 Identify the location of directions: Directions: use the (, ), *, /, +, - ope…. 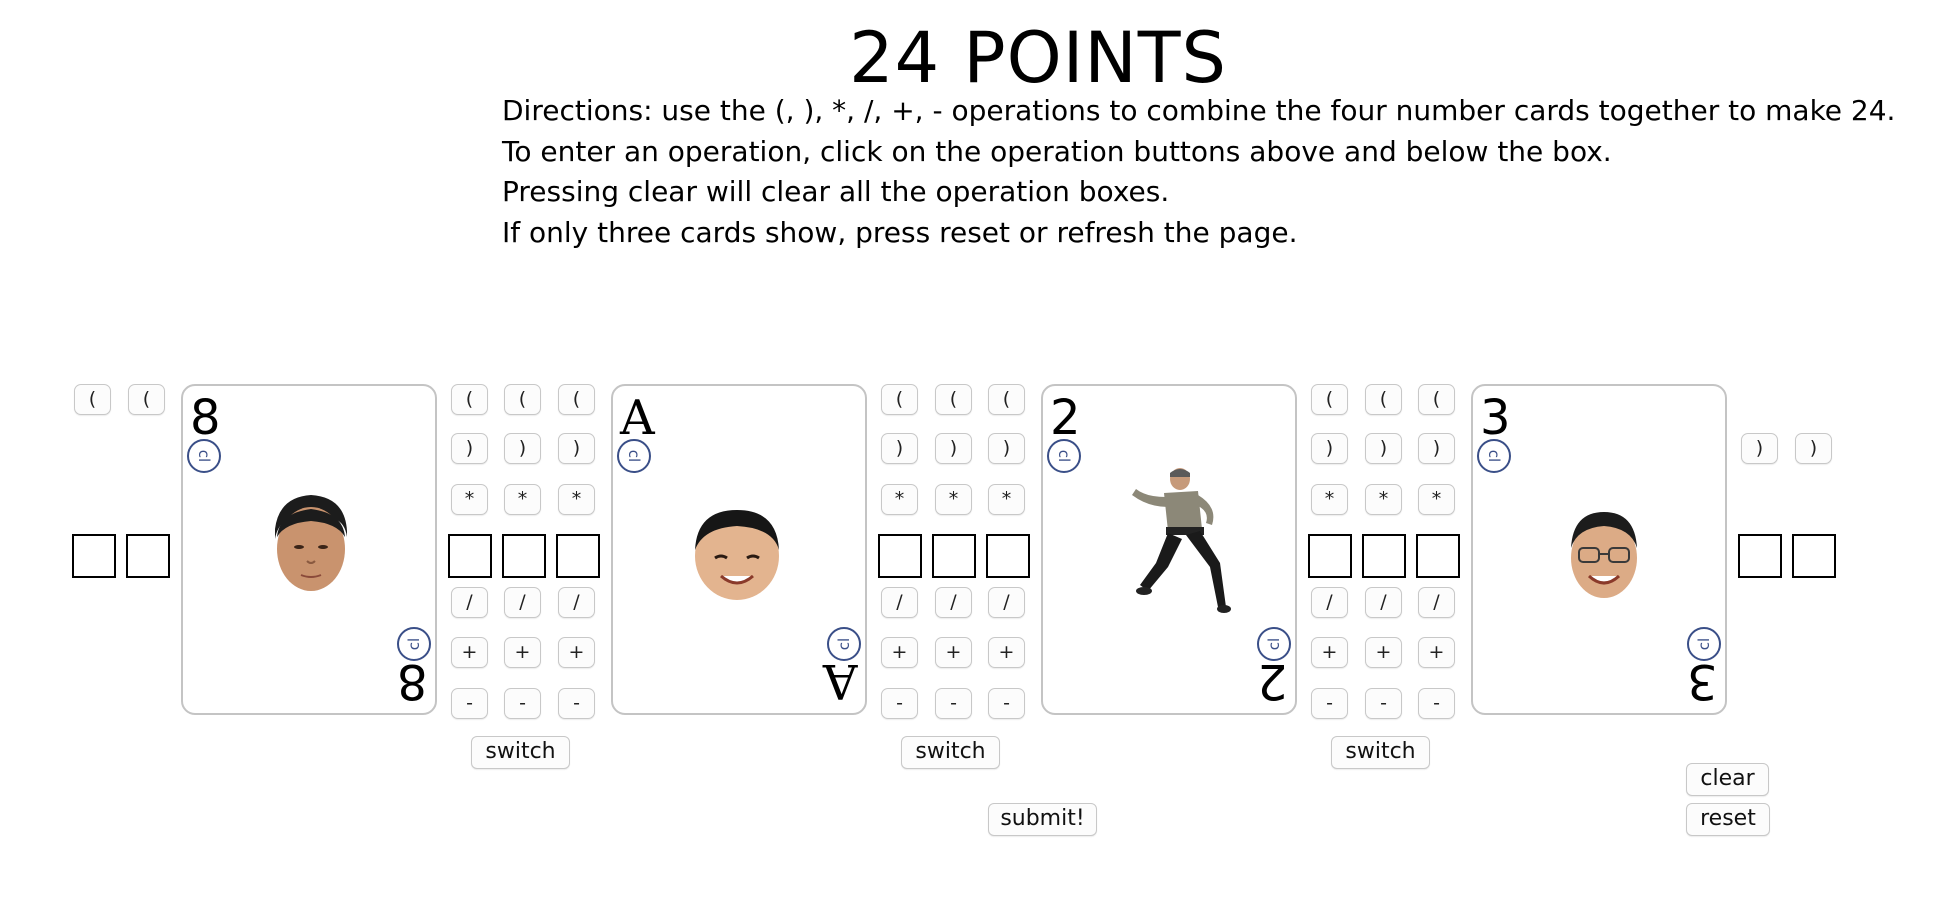
(1198, 172).